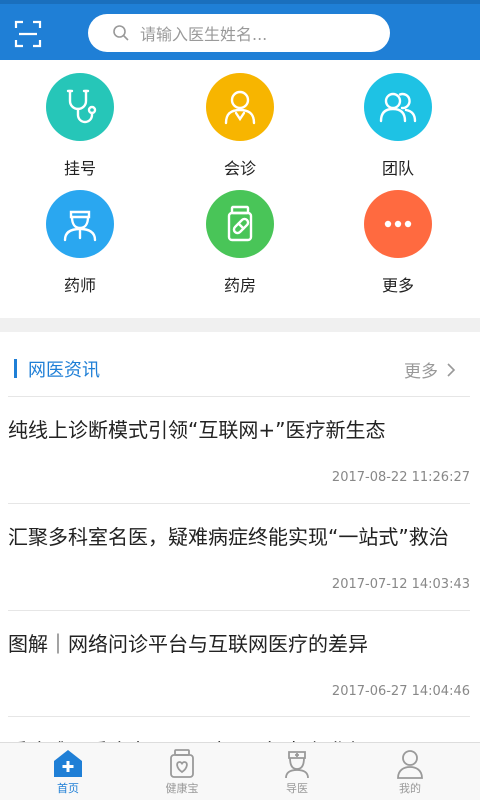  I want to click on menu-item-pharmacy: 药房, so click(240, 250).